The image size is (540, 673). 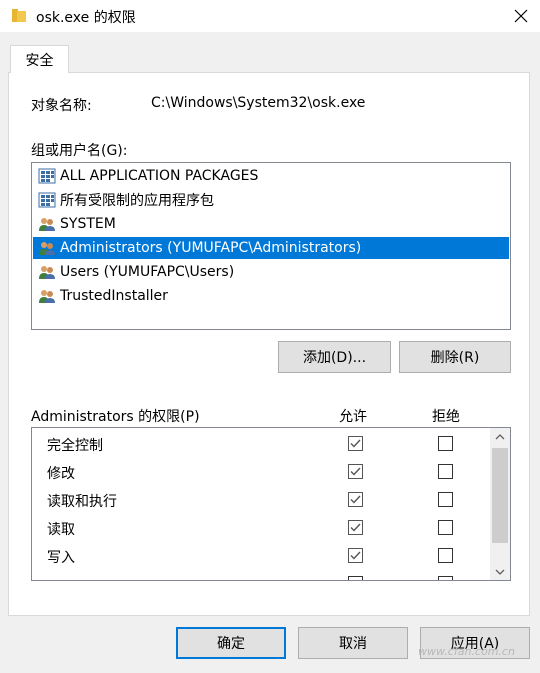 I want to click on close-button, so click(x=521, y=16).